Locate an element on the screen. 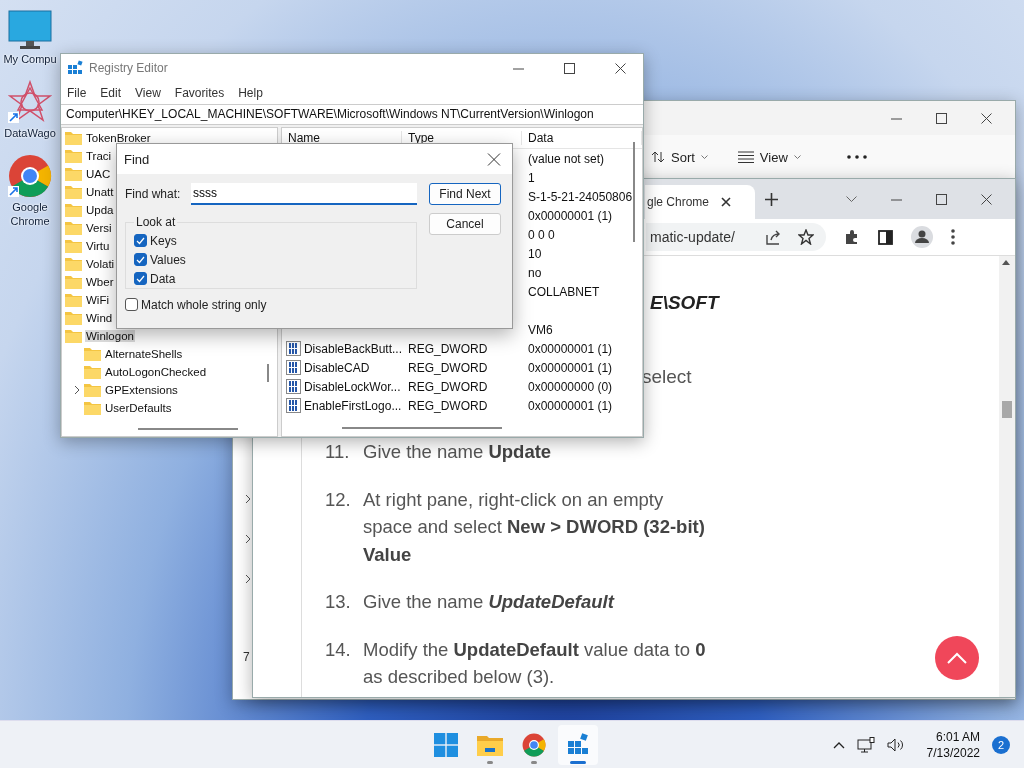 The image size is (1024, 768). step-number: 12. is located at coordinates (338, 499).